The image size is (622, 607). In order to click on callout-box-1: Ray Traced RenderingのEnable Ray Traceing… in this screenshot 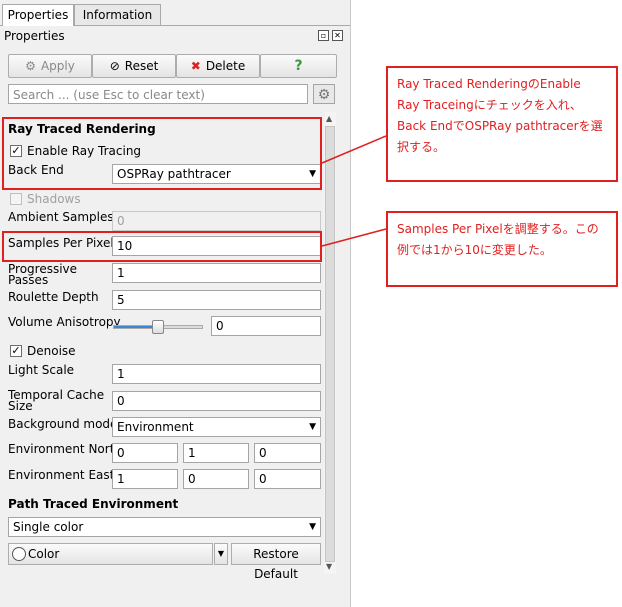, I will do `click(502, 124)`.